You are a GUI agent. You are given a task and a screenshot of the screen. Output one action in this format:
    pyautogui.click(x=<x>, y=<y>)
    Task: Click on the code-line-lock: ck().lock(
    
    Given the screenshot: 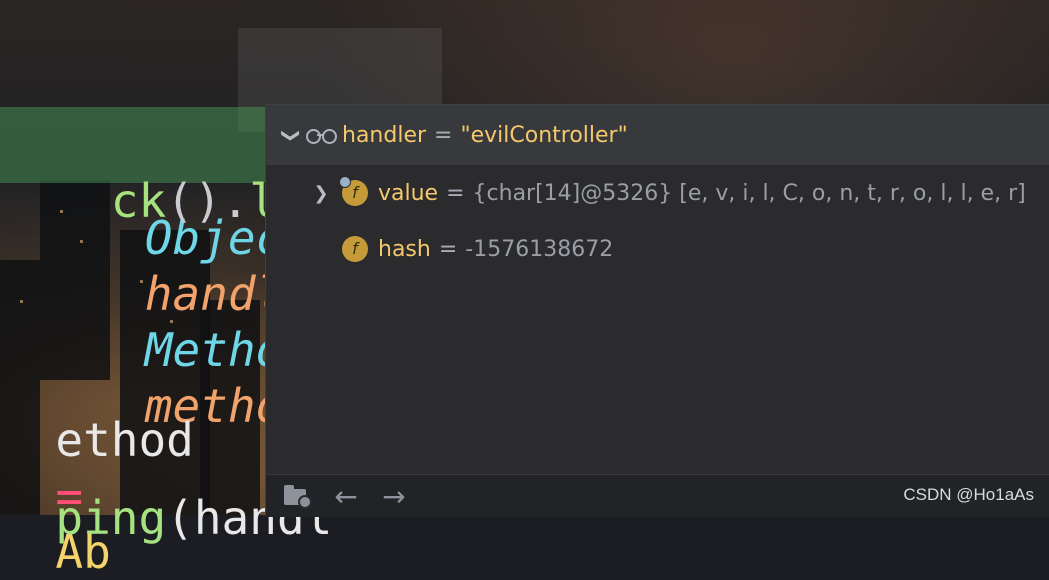 What is the action you would take?
    pyautogui.click(x=194, y=167)
    